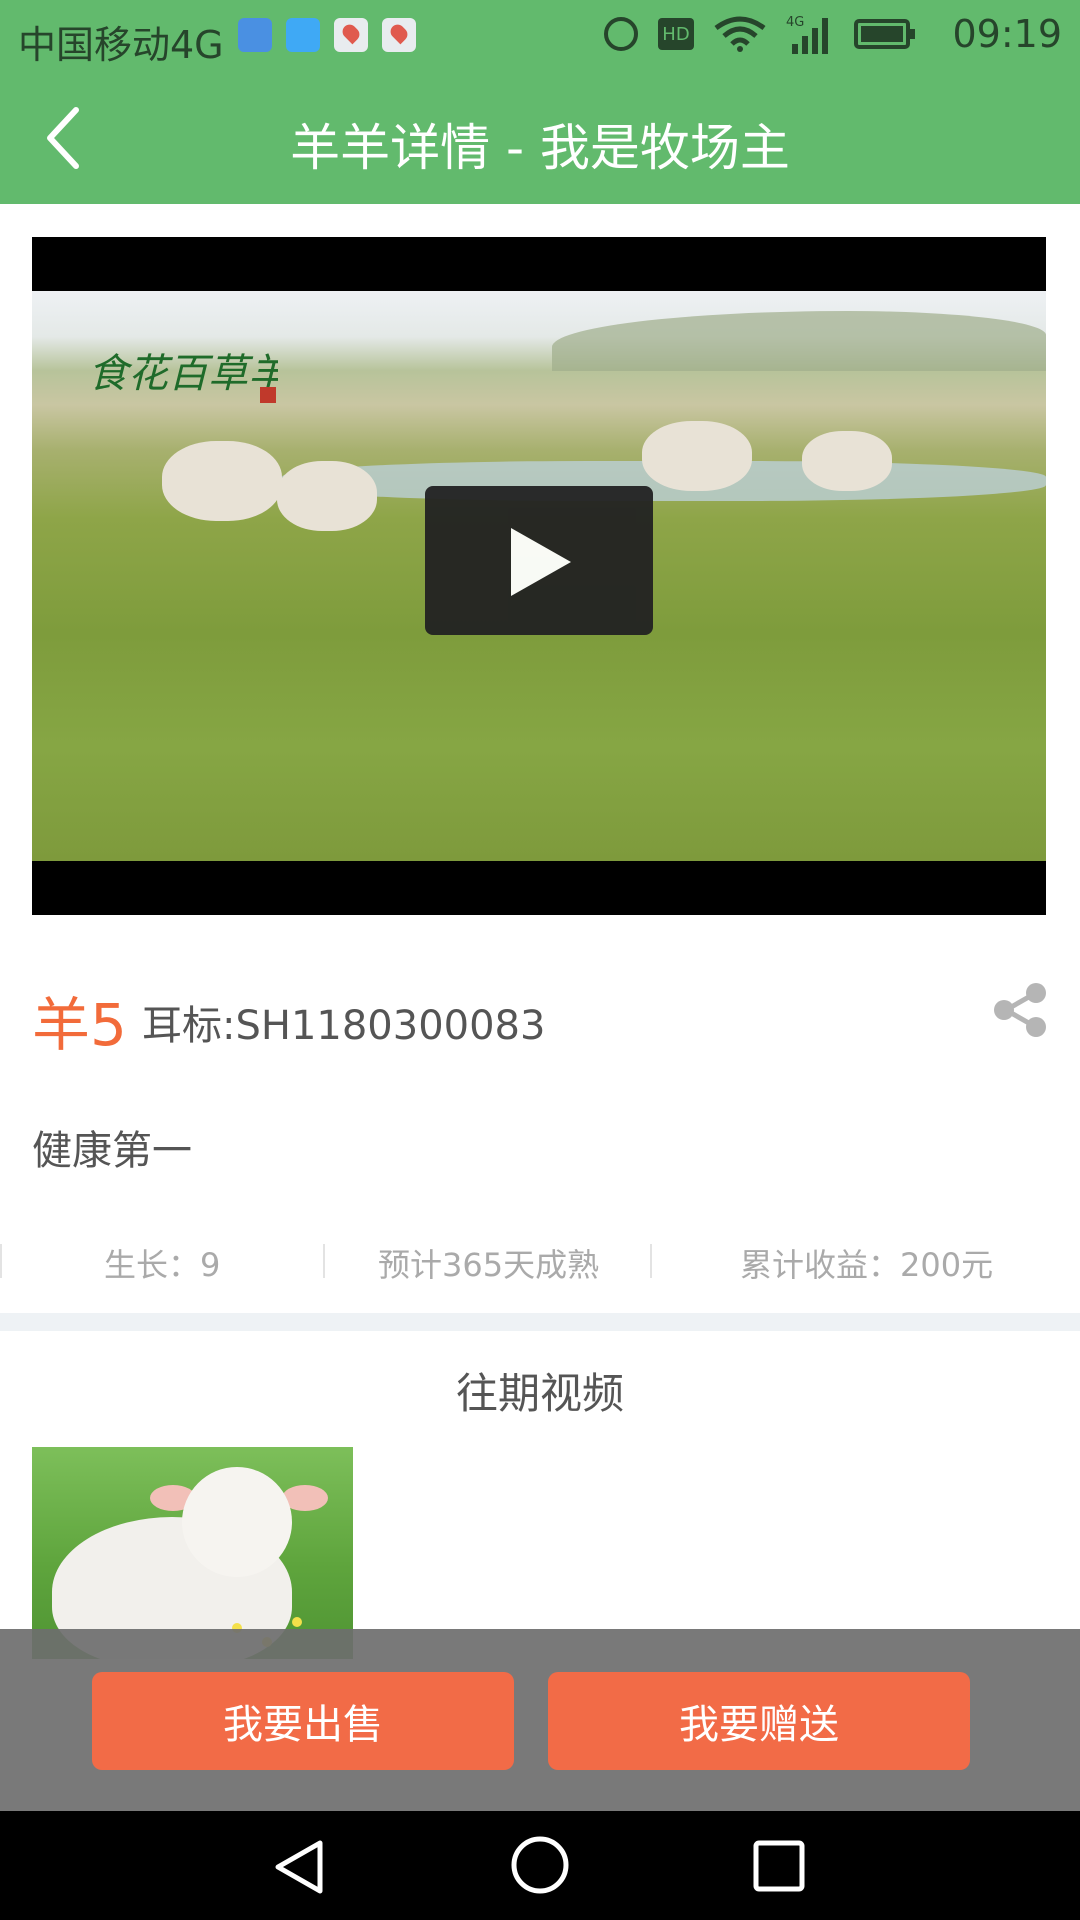  I want to click on clock: 09:19, so click(1007, 34).